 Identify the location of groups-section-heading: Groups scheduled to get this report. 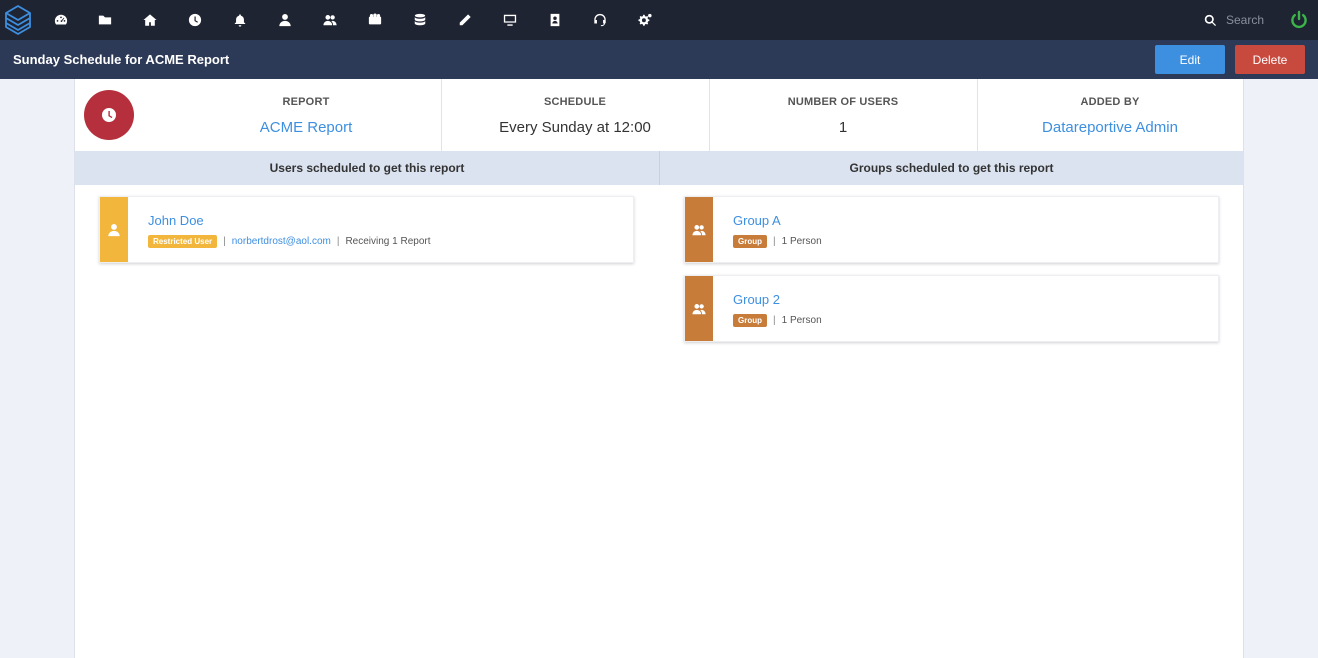
(951, 168).